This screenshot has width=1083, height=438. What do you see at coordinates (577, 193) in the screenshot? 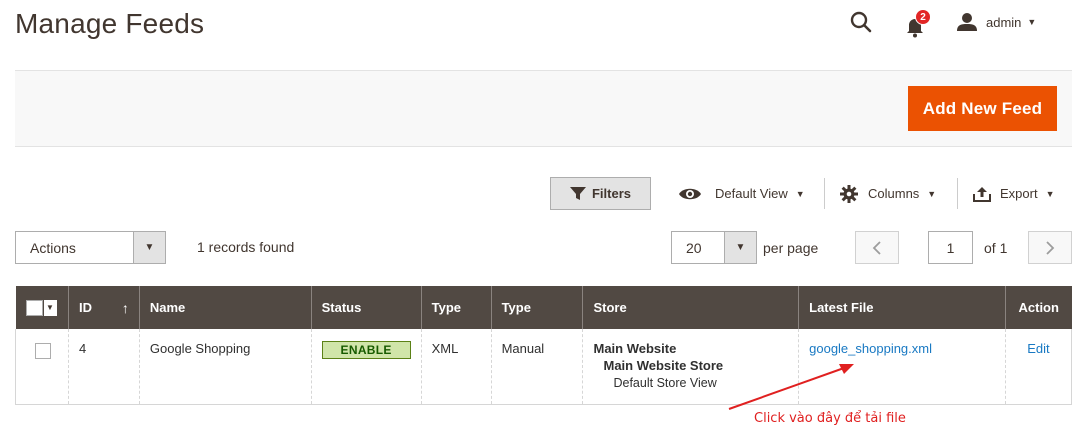
I see `funnel-icon` at bounding box center [577, 193].